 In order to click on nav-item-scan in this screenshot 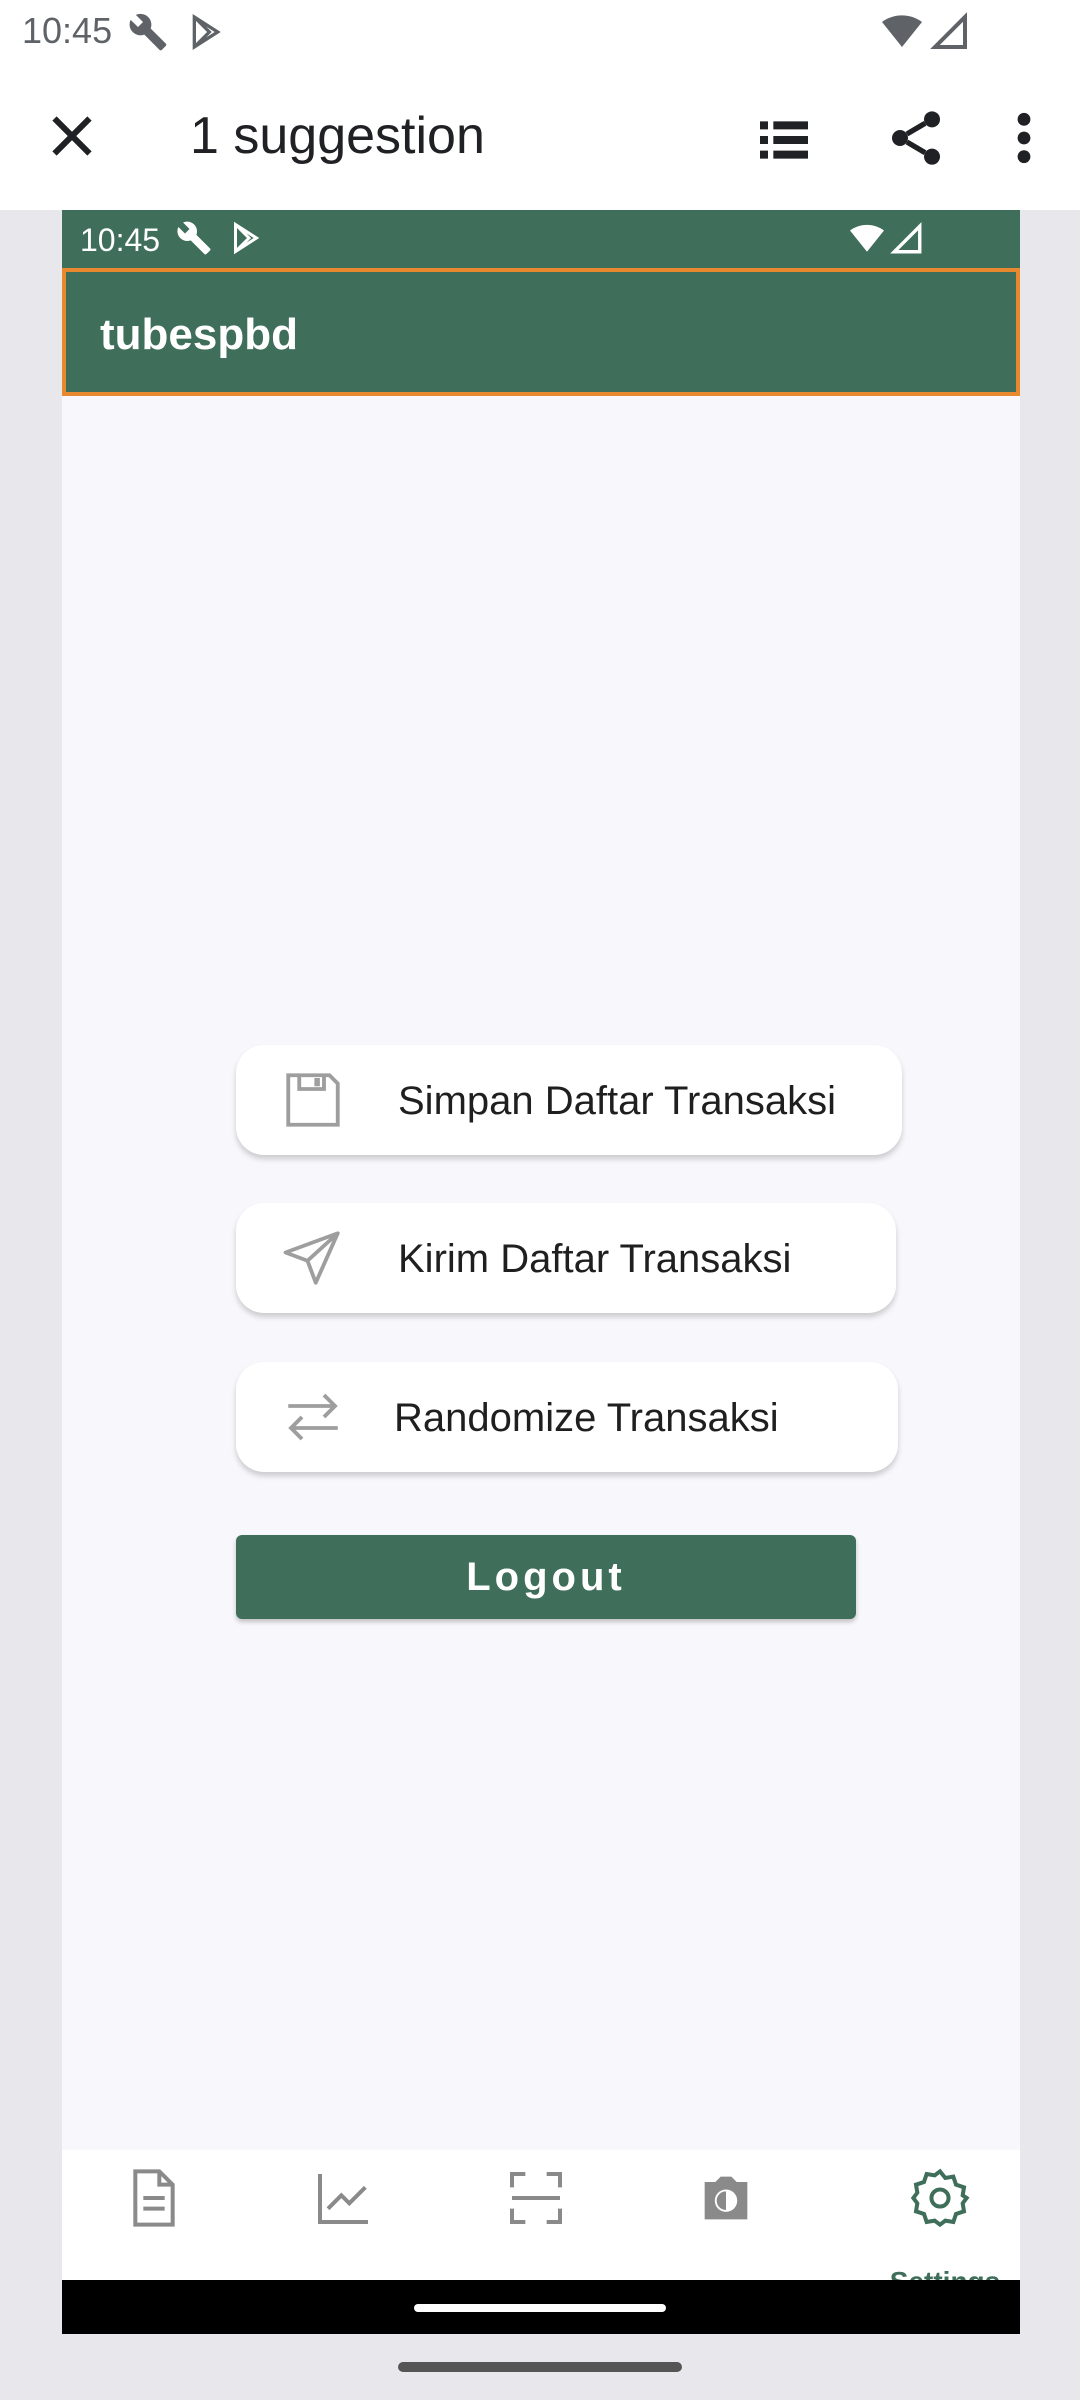, I will do `click(554, 2216)`.